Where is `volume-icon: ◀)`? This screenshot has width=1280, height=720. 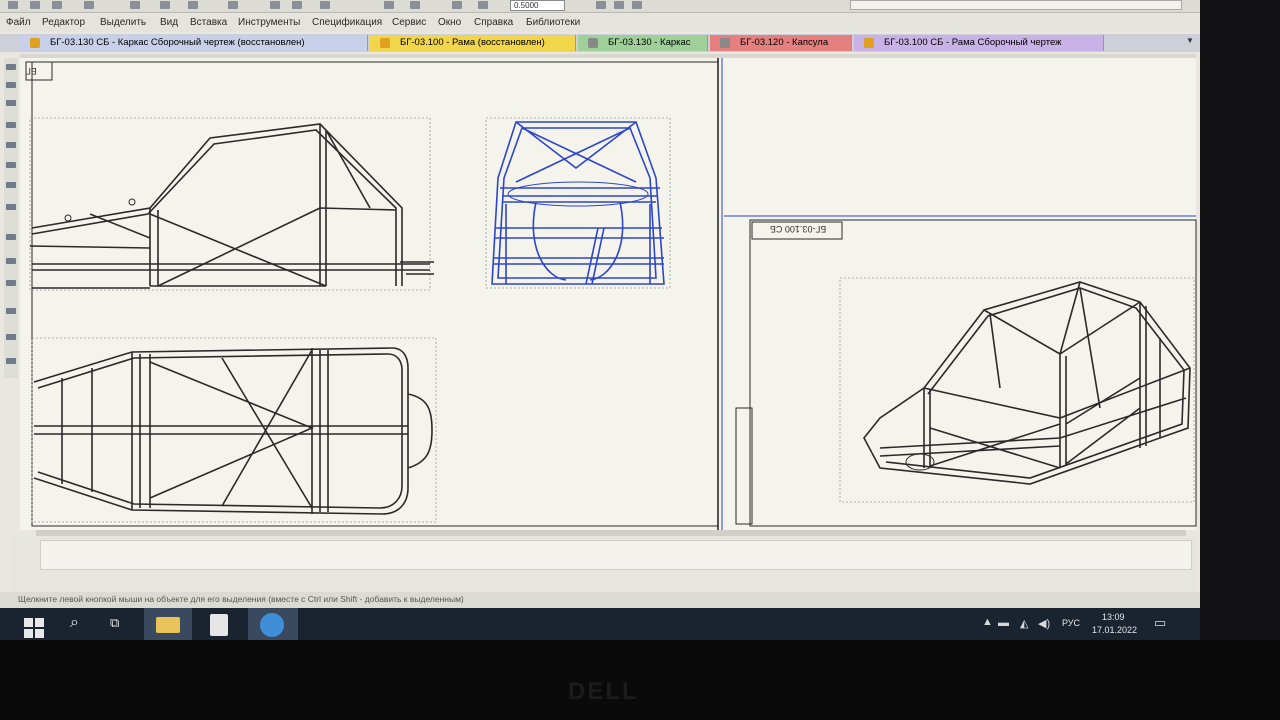
volume-icon: ◀) is located at coordinates (1044, 623).